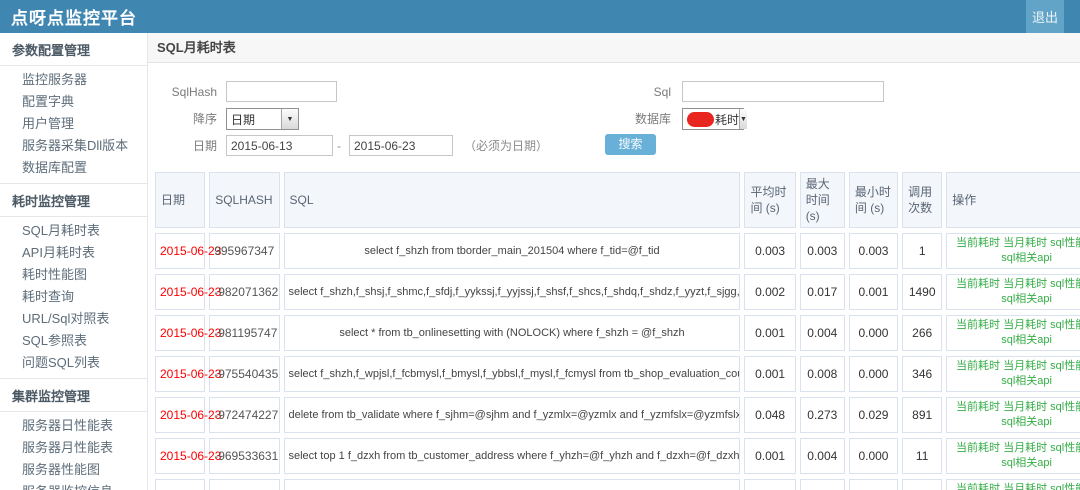  What do you see at coordinates (922, 374) in the screenshot?
I see `cell-call-count: 346` at bounding box center [922, 374].